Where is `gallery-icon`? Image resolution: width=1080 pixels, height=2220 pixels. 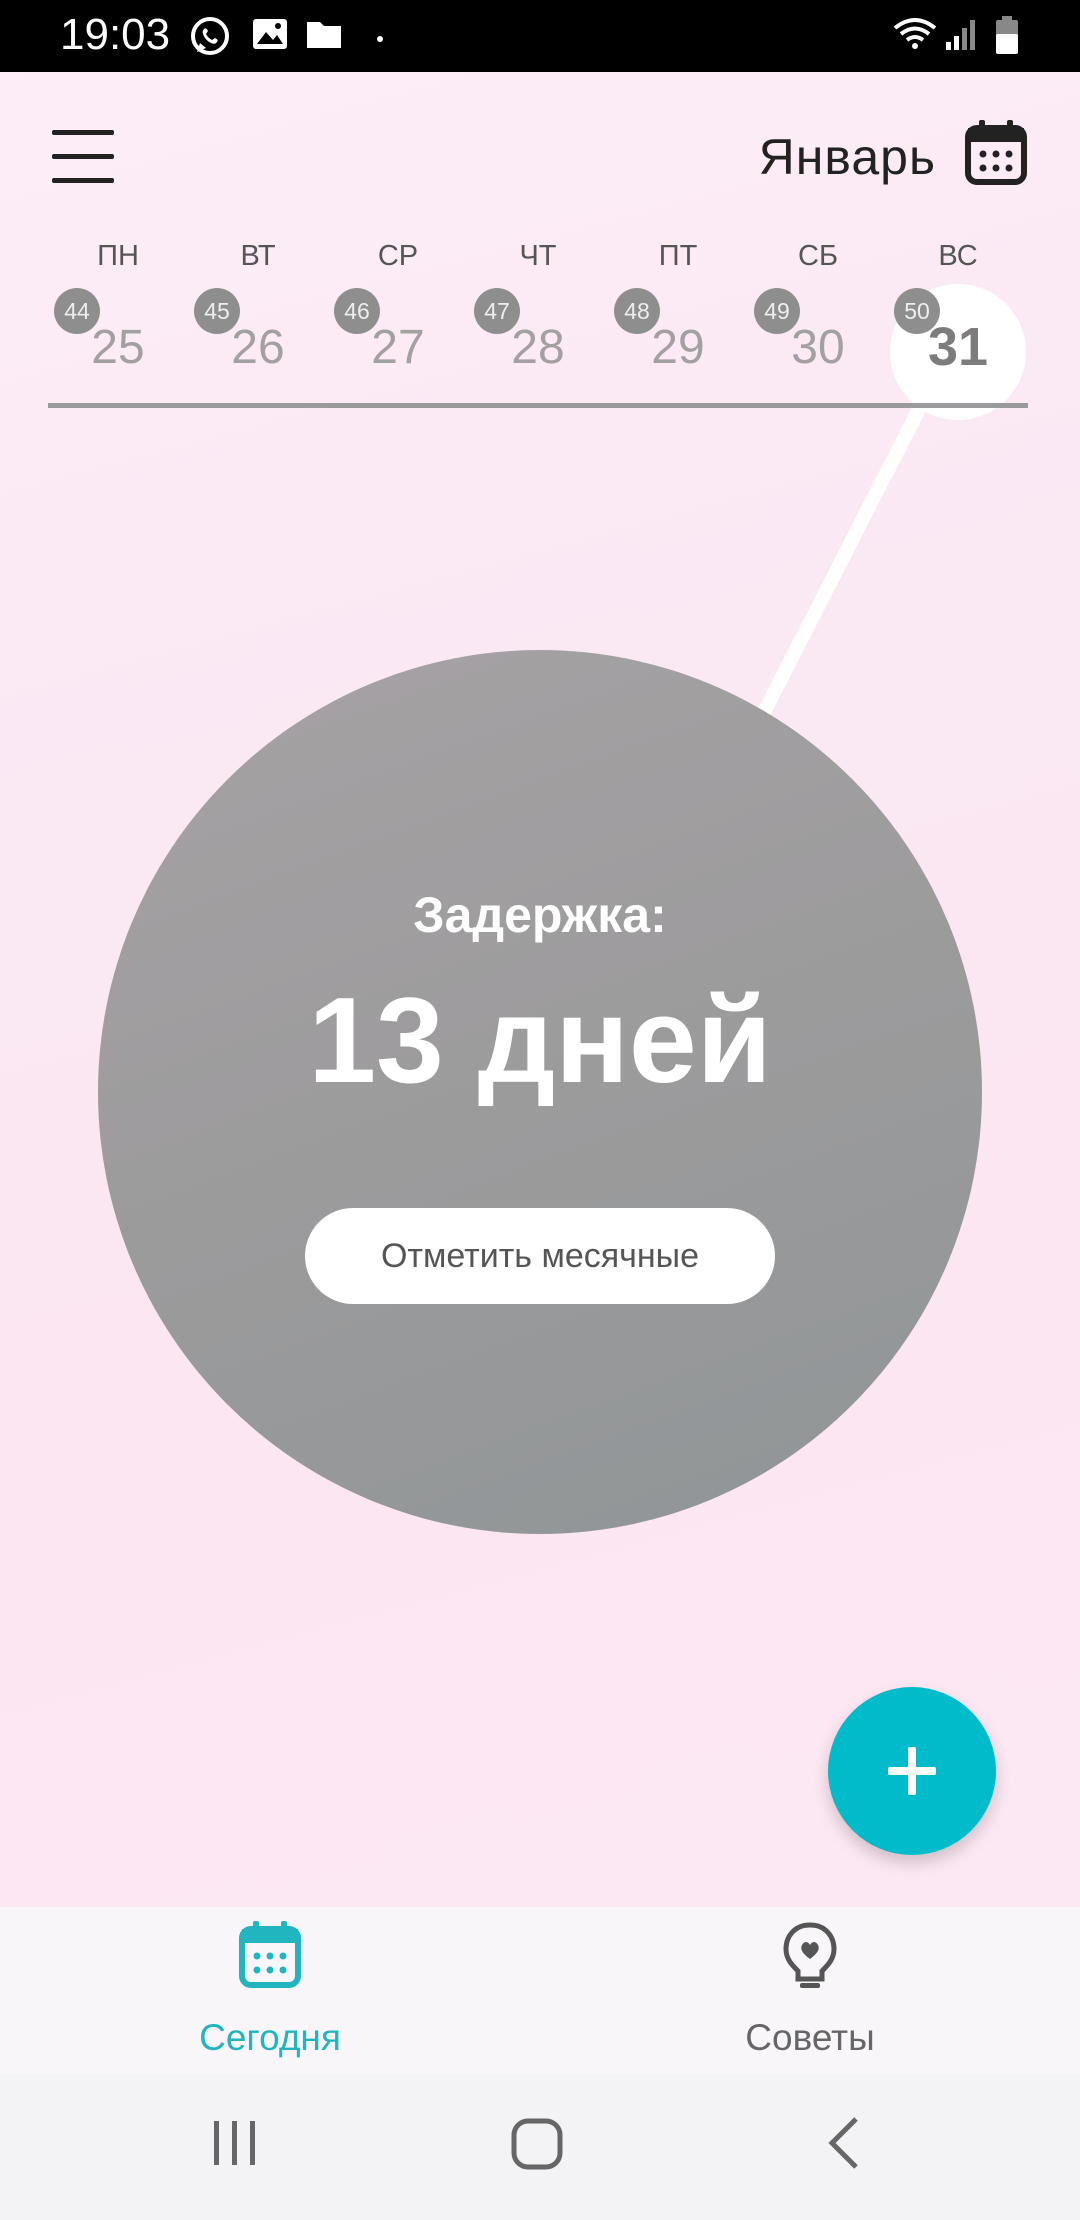 gallery-icon is located at coordinates (270, 36).